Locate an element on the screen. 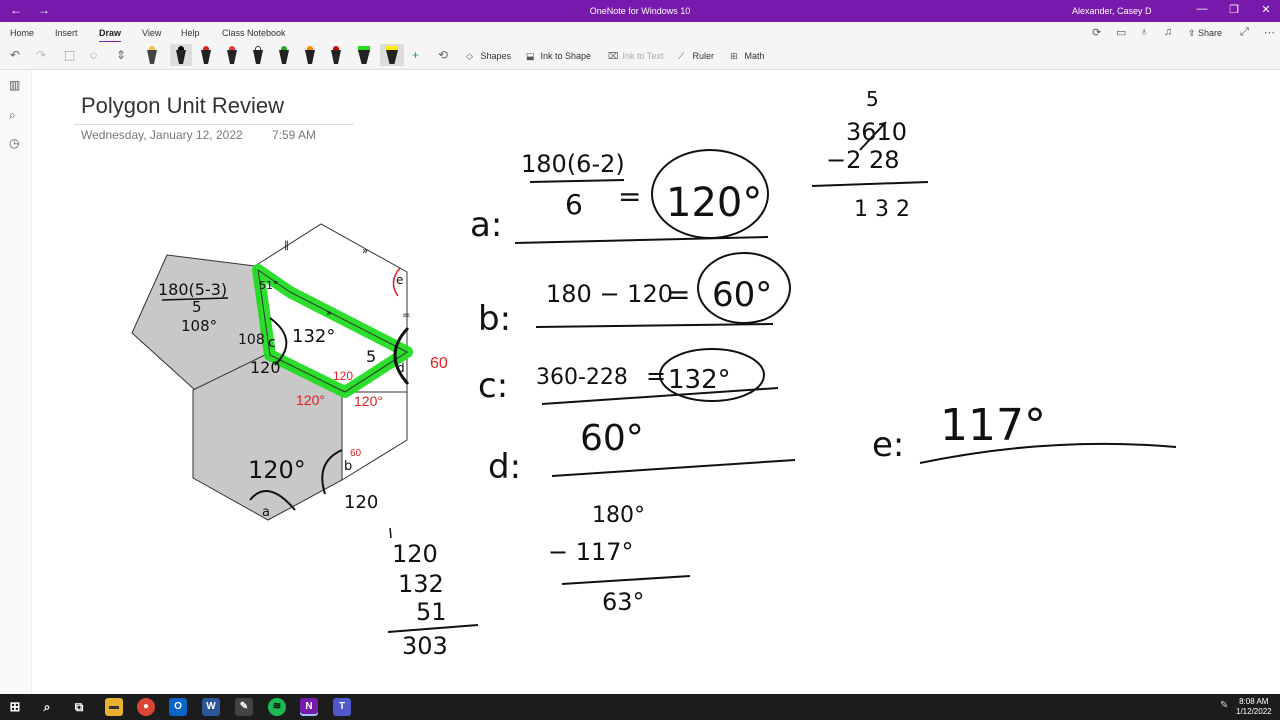 The width and height of the screenshot is (1280, 720). label-c: c is located at coordinates (272, 343).